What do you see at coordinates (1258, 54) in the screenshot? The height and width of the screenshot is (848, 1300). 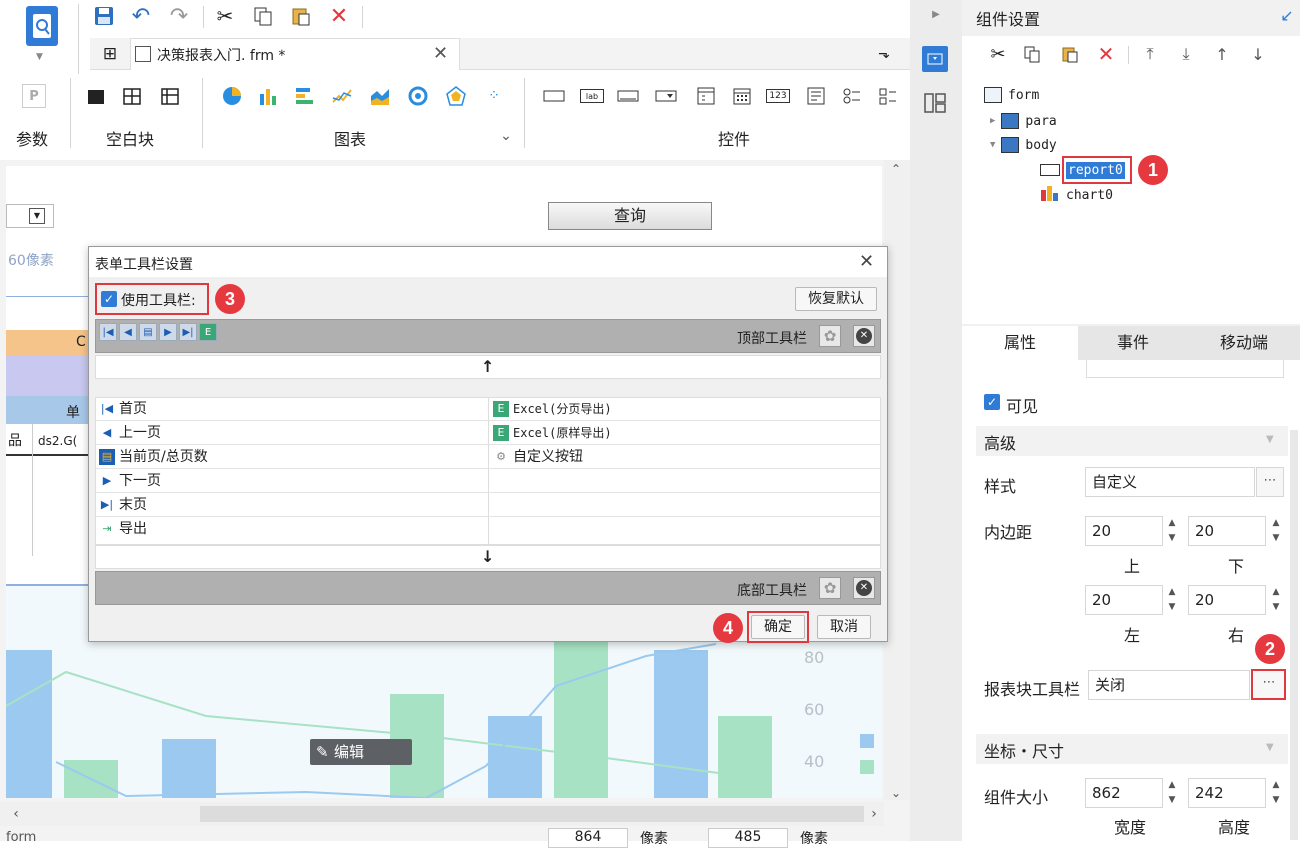 I see `move-down-icon: ↓` at bounding box center [1258, 54].